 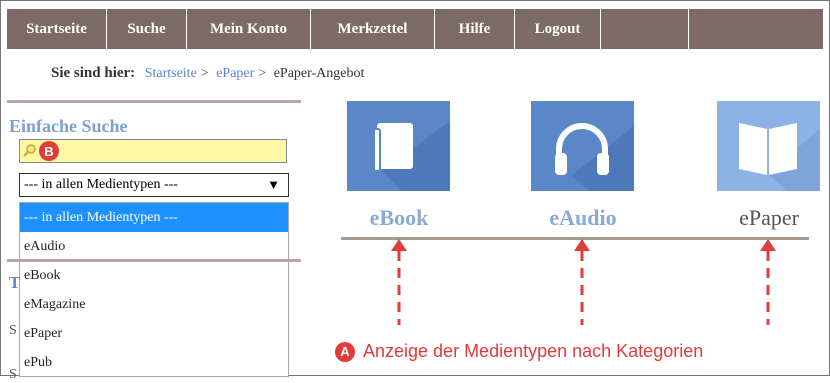 I want to click on book-icon, so click(x=398, y=146).